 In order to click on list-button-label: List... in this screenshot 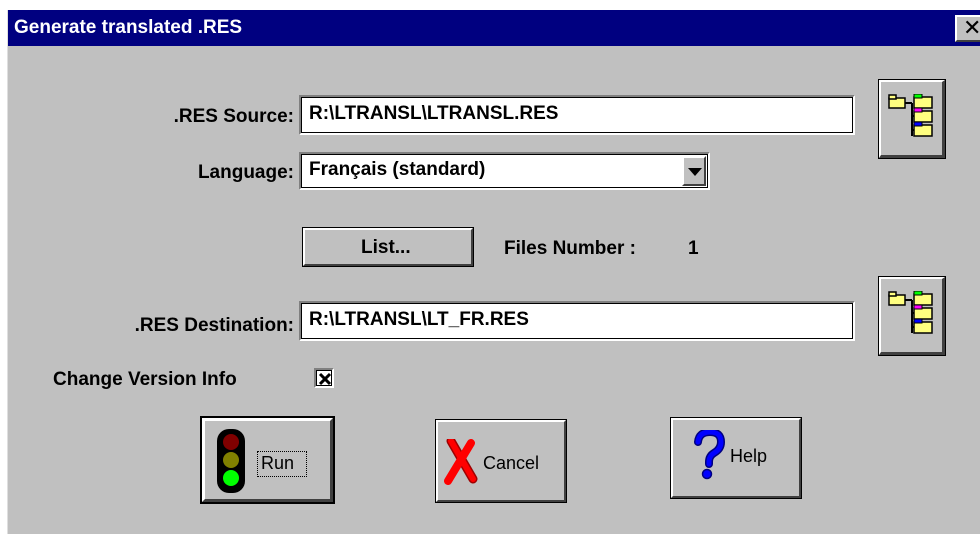, I will do `click(386, 247)`.